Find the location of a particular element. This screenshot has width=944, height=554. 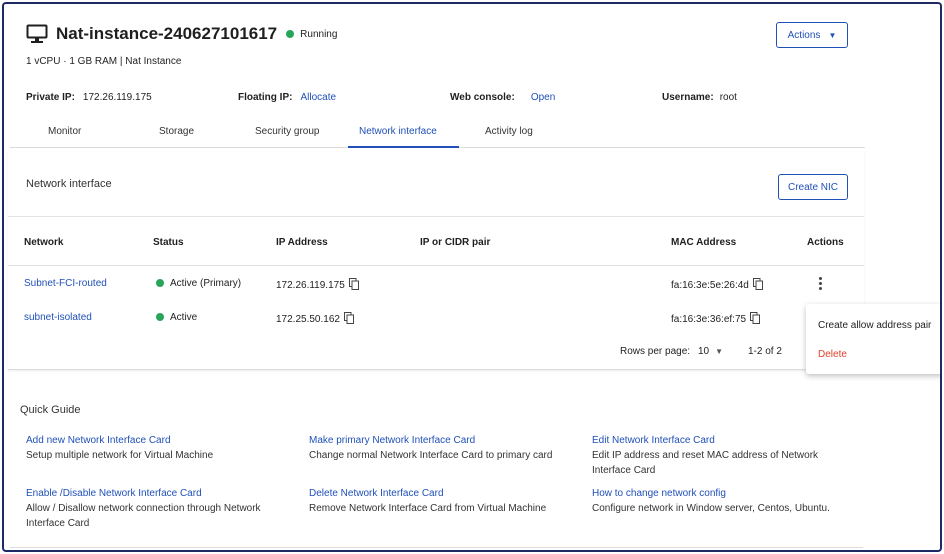

status-cell: Active (Primary) is located at coordinates (198, 283).